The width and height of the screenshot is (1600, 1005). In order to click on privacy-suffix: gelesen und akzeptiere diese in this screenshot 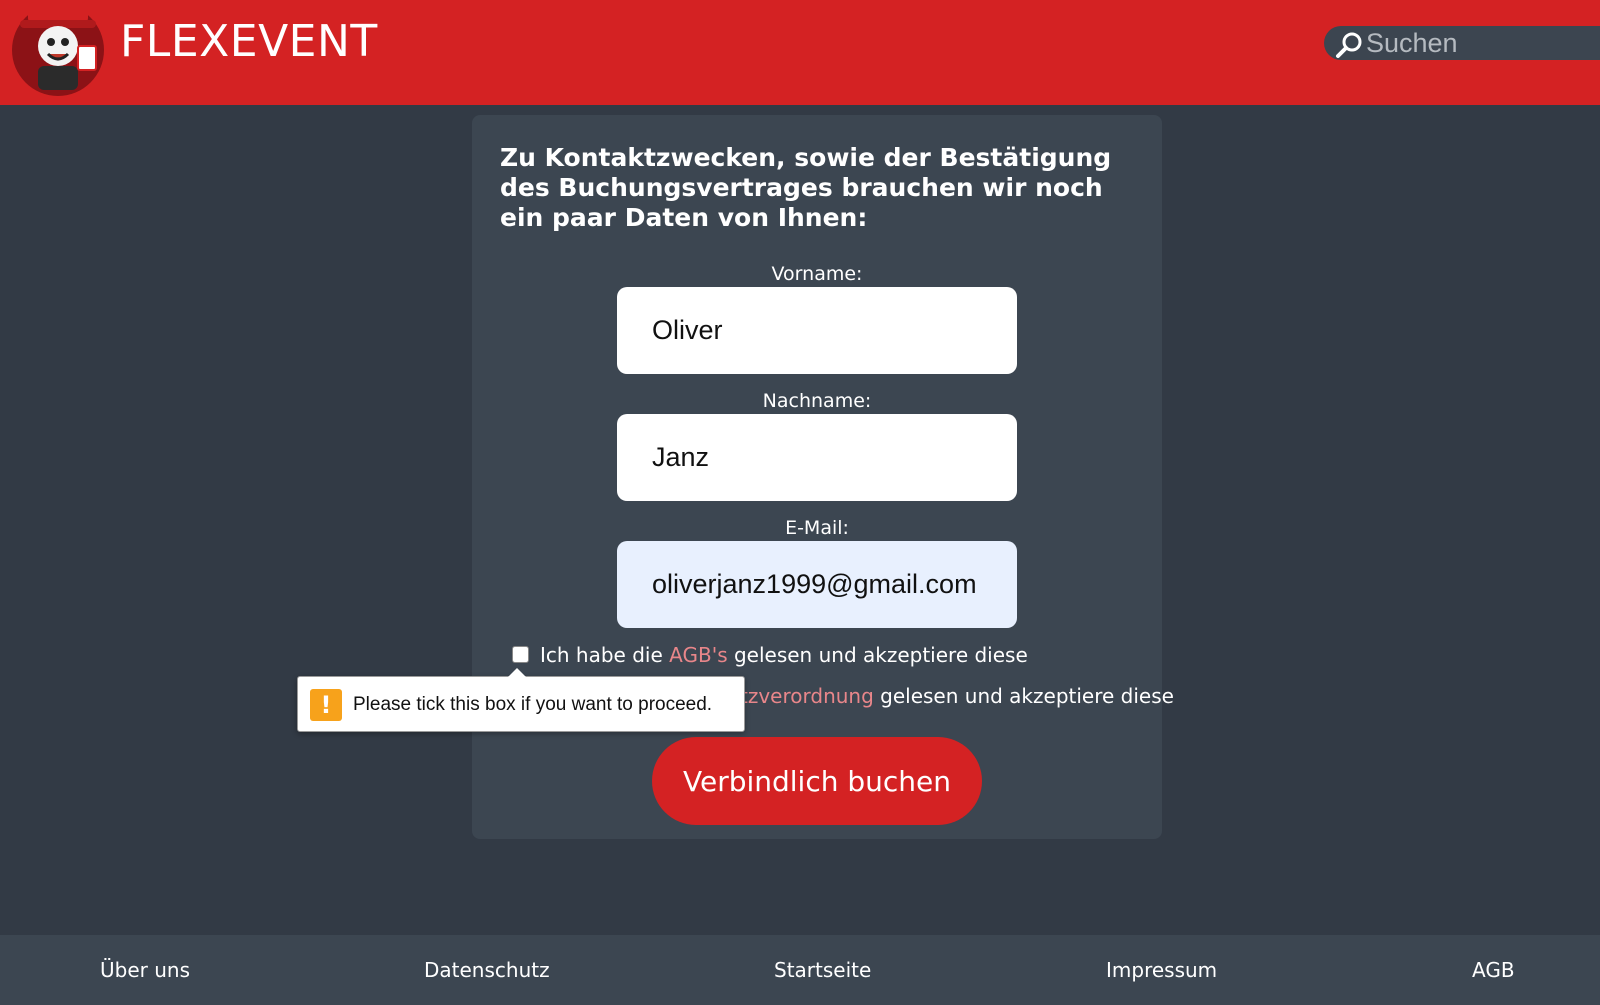, I will do `click(1023, 696)`.